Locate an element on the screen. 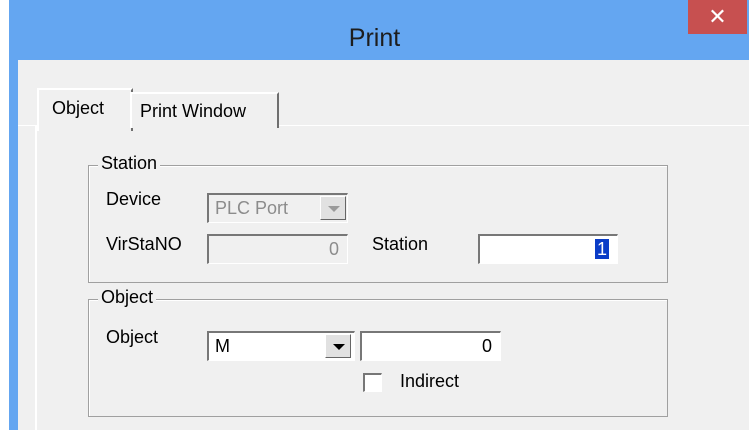  indirect-label: Indirect is located at coordinates (430, 381).